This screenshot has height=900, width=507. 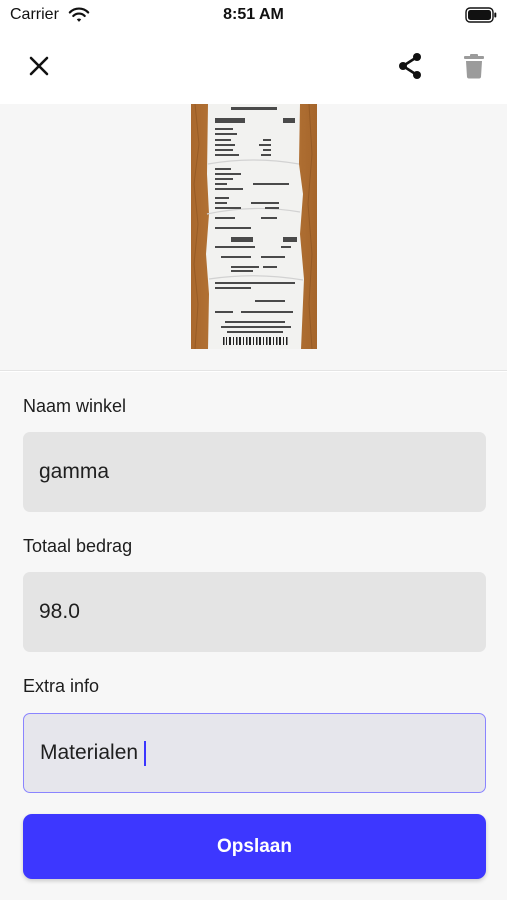 What do you see at coordinates (75, 406) in the screenshot?
I see `store-name-label: Naam winkel` at bounding box center [75, 406].